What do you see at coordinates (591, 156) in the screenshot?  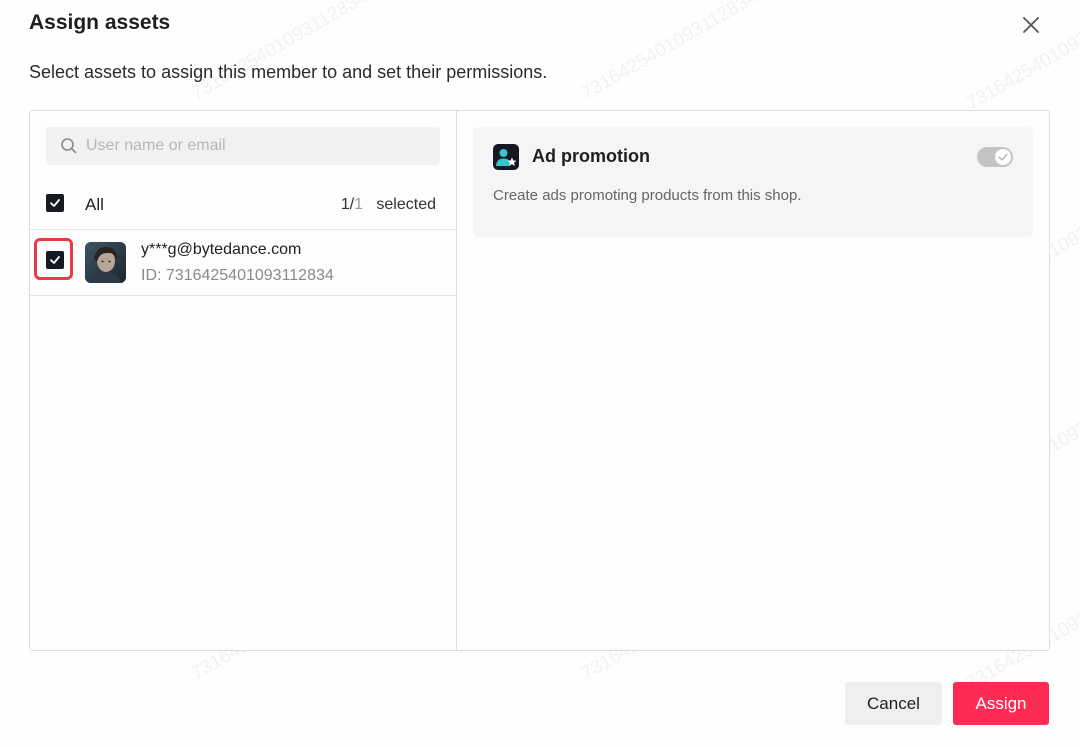 I see `permission-title: Ad promotion` at bounding box center [591, 156].